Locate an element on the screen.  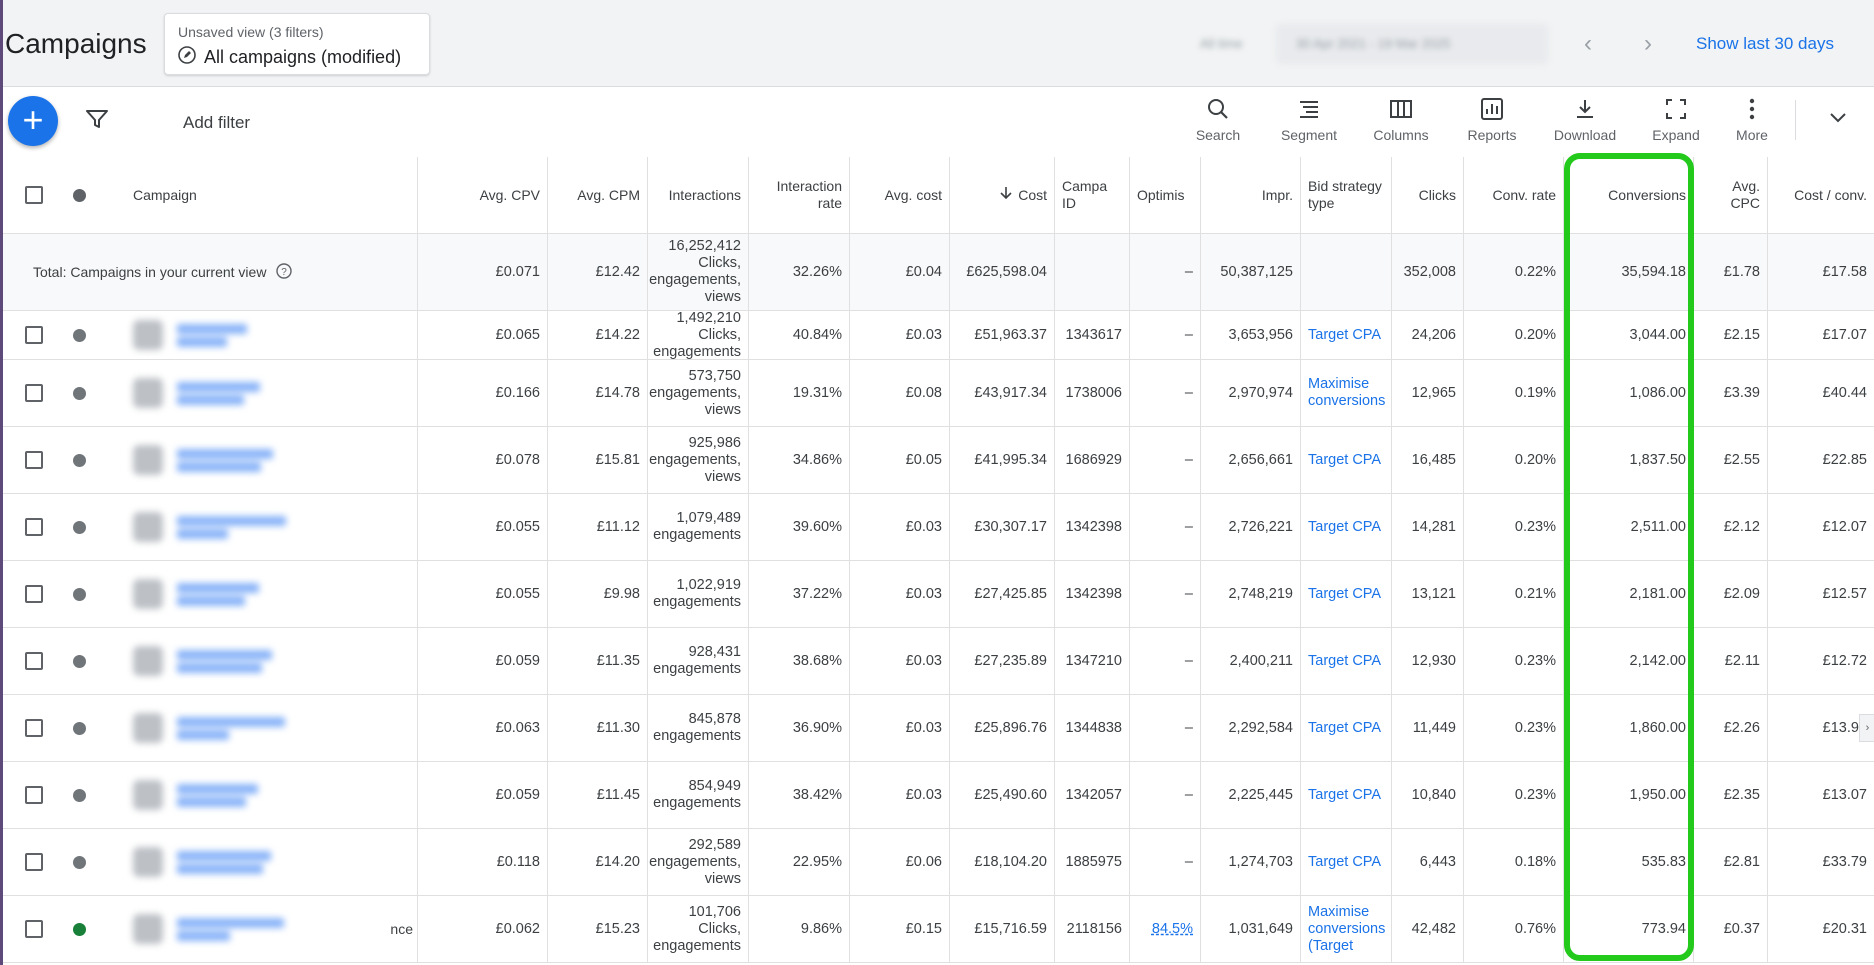
cell-bid-strategy: Maximise conversions is located at coordinates (1346, 393).